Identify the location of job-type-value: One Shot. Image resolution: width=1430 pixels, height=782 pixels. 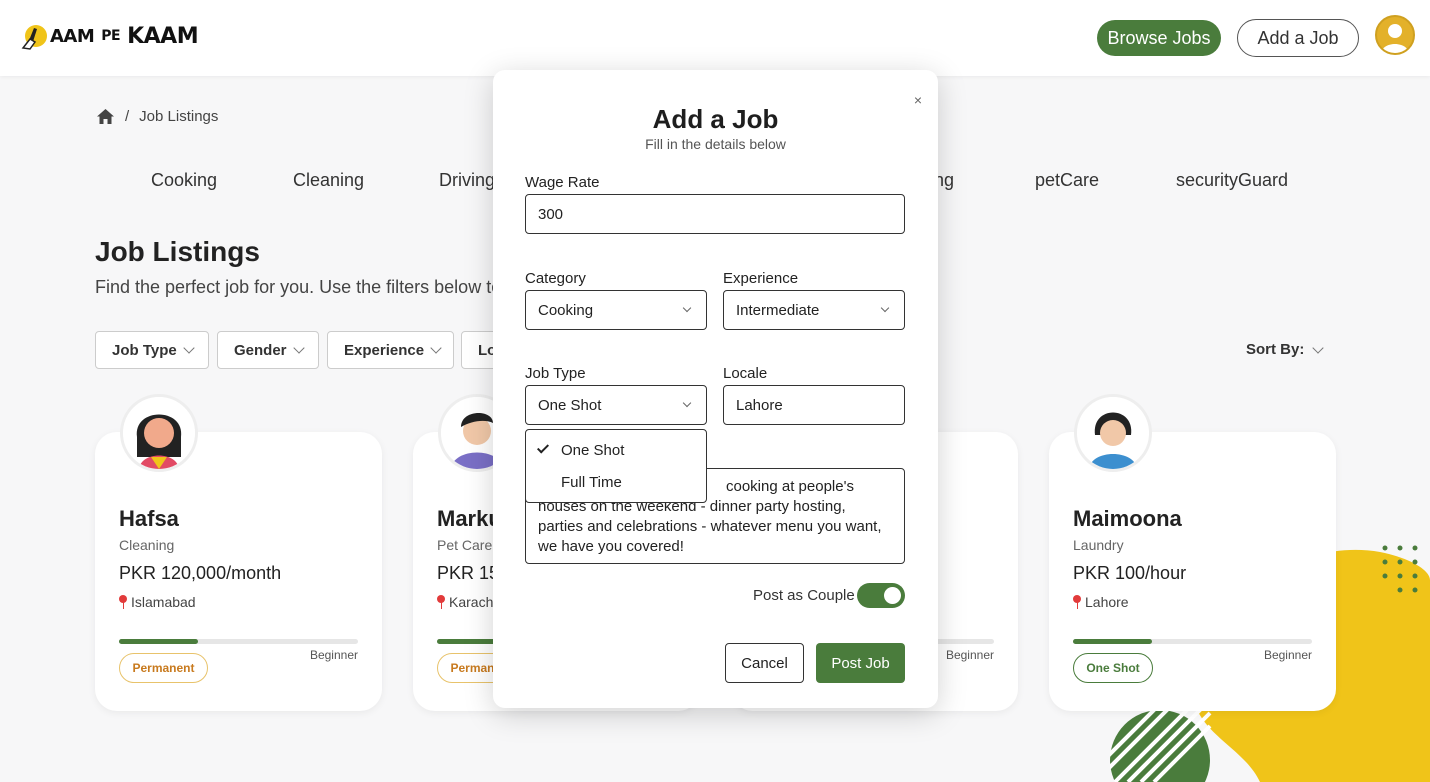
(570, 405).